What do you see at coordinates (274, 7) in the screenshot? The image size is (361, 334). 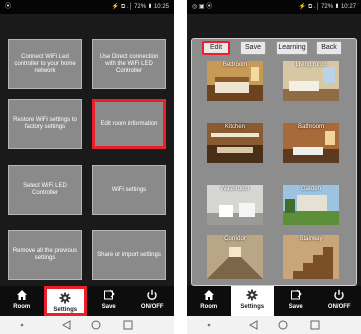 I see `status-bar: ◎ ▣ ⦿ ⚡ ⧉ .│ 72% ▮ 10:27` at bounding box center [274, 7].